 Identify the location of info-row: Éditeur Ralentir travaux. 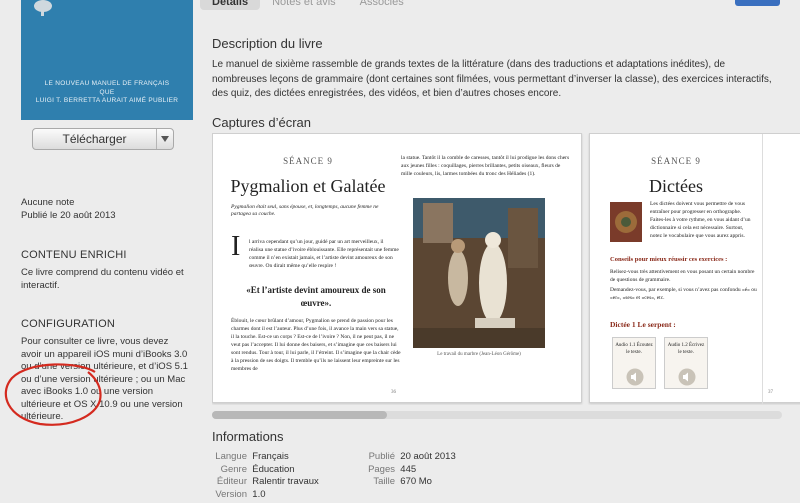
(265, 482).